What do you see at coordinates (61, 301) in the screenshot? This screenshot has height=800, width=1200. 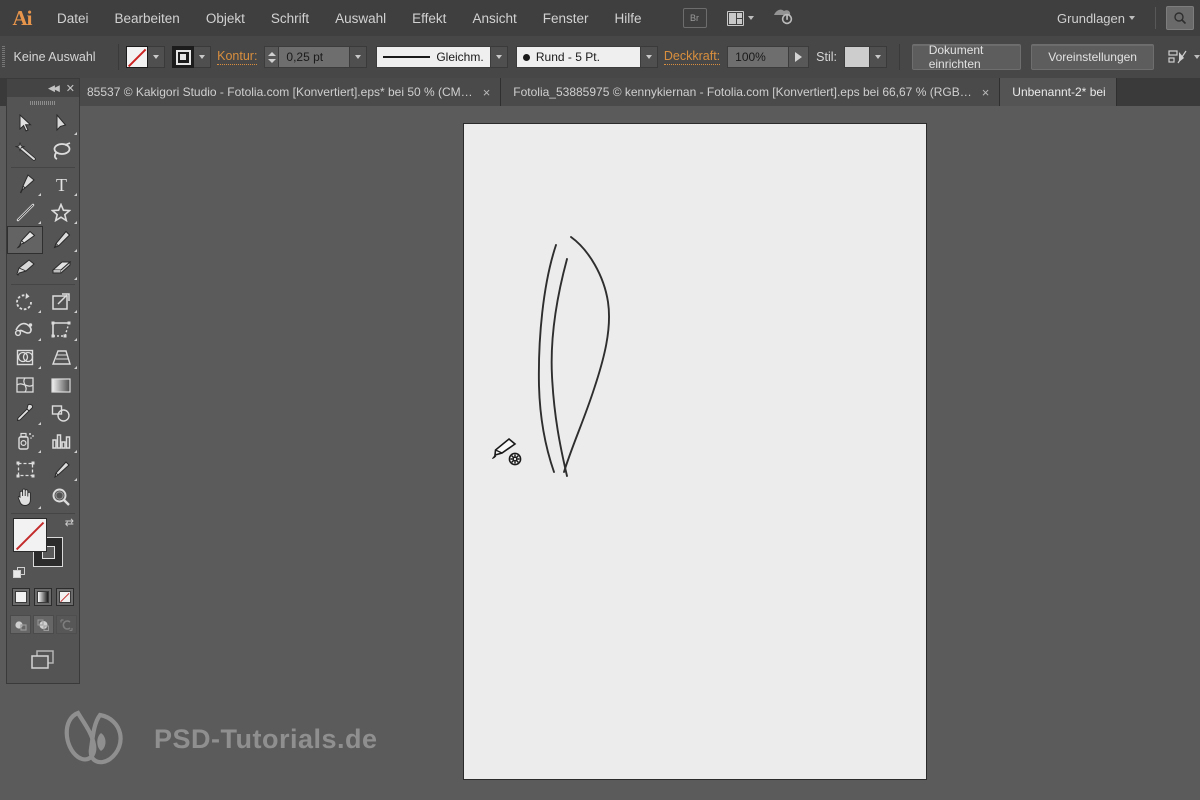 I see `tool-scale` at bounding box center [61, 301].